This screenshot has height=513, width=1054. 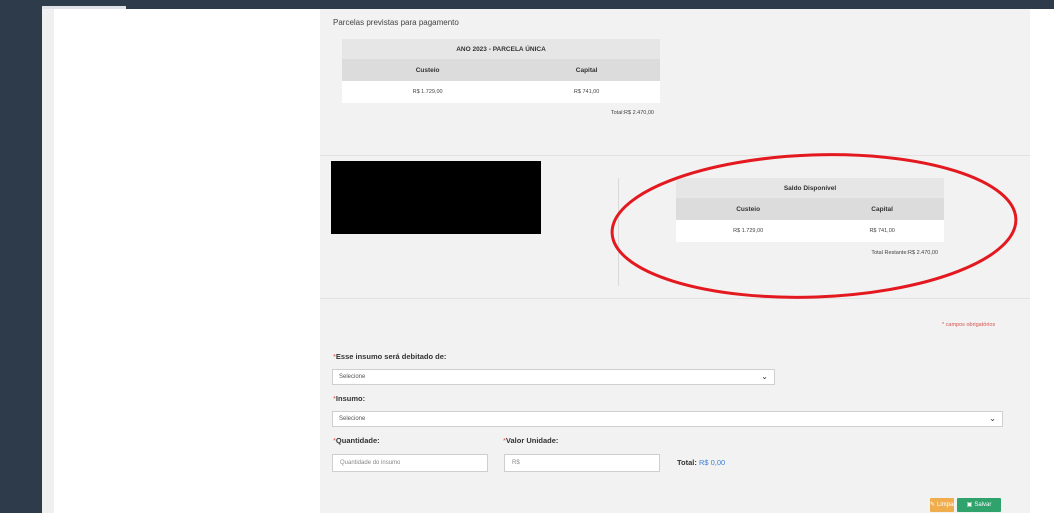 I want to click on top-bar, so click(x=527, y=4).